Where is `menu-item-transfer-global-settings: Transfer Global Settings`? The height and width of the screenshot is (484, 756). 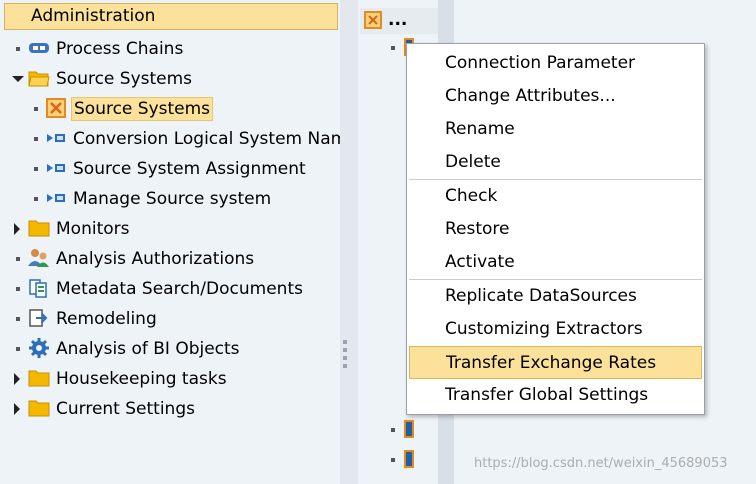
menu-item-transfer-global-settings: Transfer Global Settings is located at coordinates (555, 395).